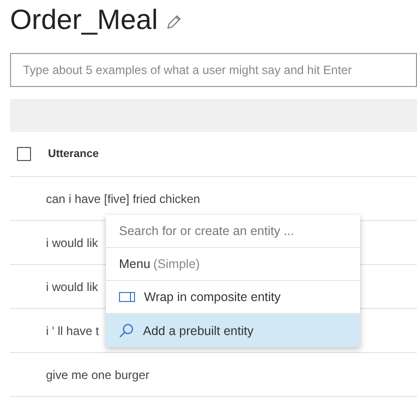  Describe the element at coordinates (127, 297) in the screenshot. I see `rectangle-icon` at that location.